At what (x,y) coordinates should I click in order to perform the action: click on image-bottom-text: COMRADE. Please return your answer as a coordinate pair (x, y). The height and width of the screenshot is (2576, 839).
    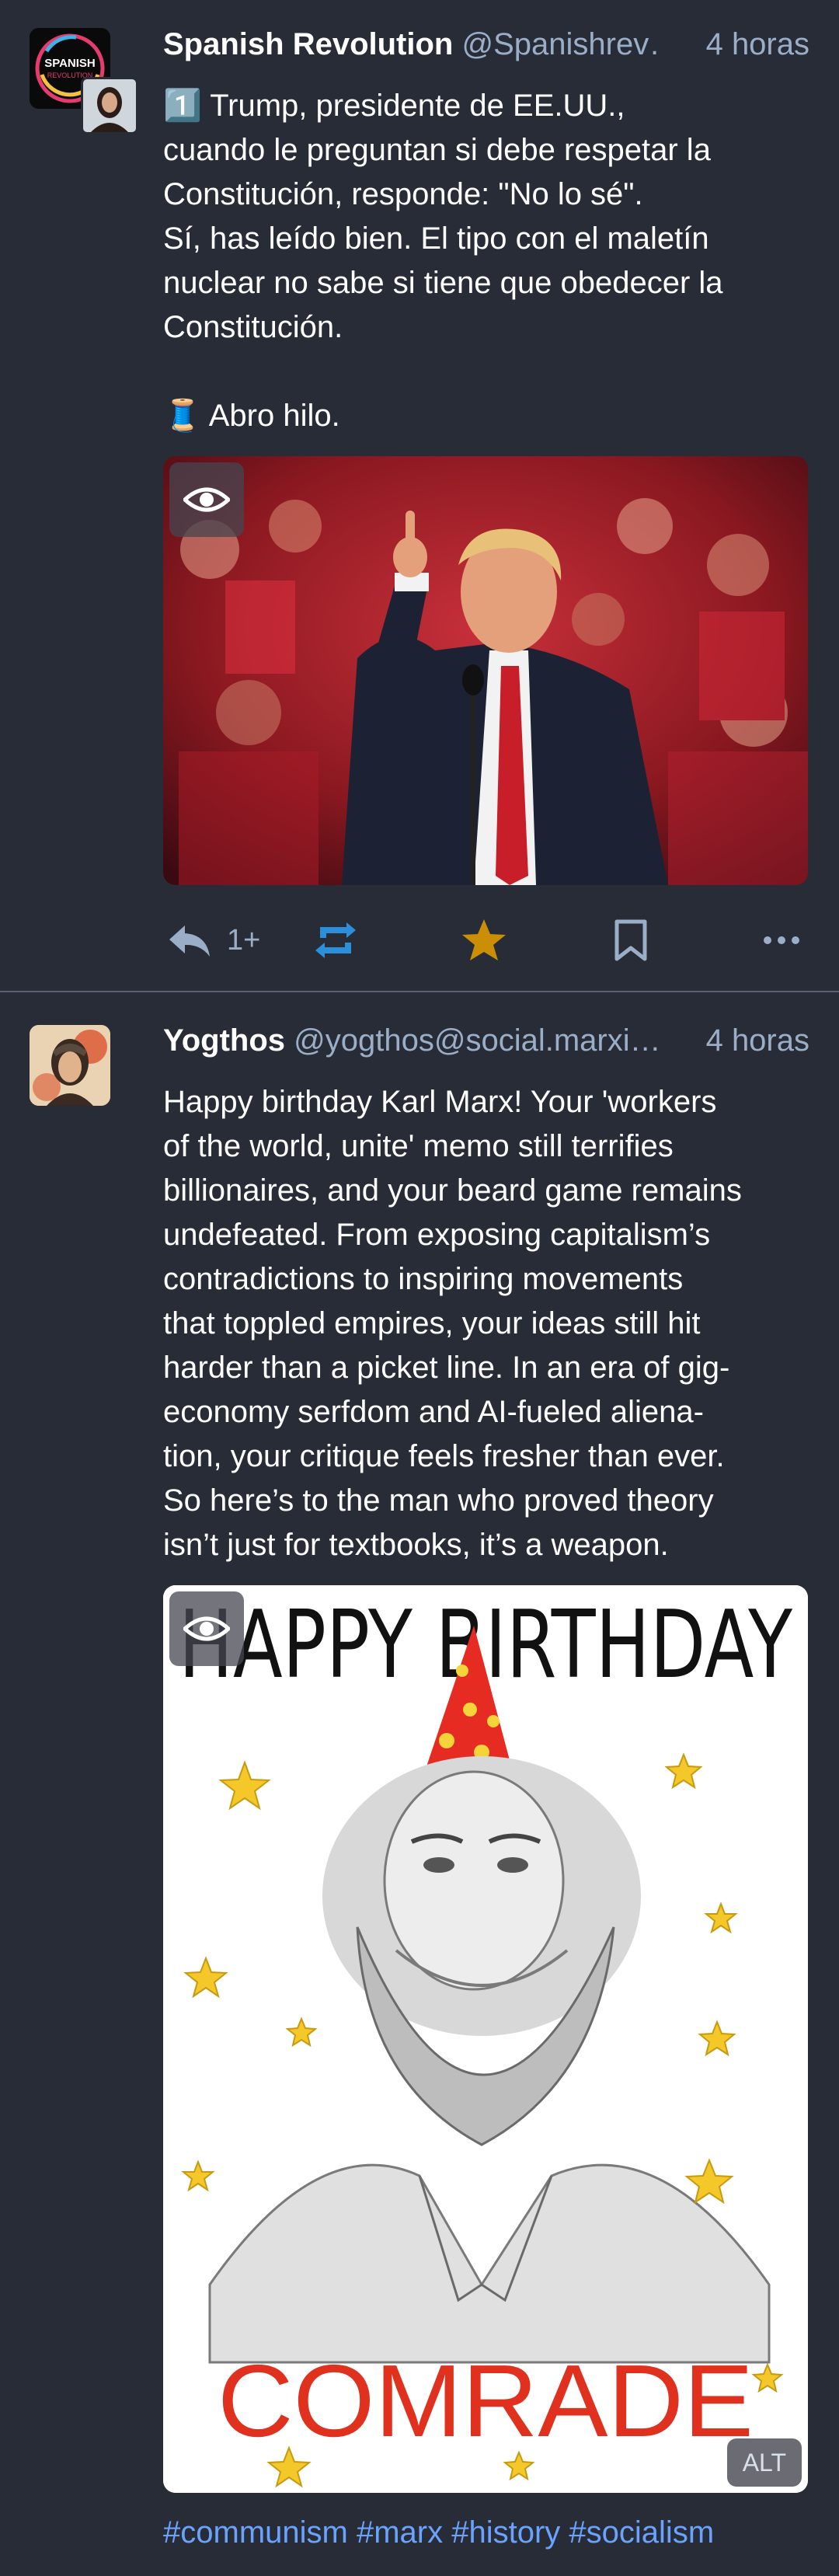
    Looking at the image, I should click on (486, 2401).